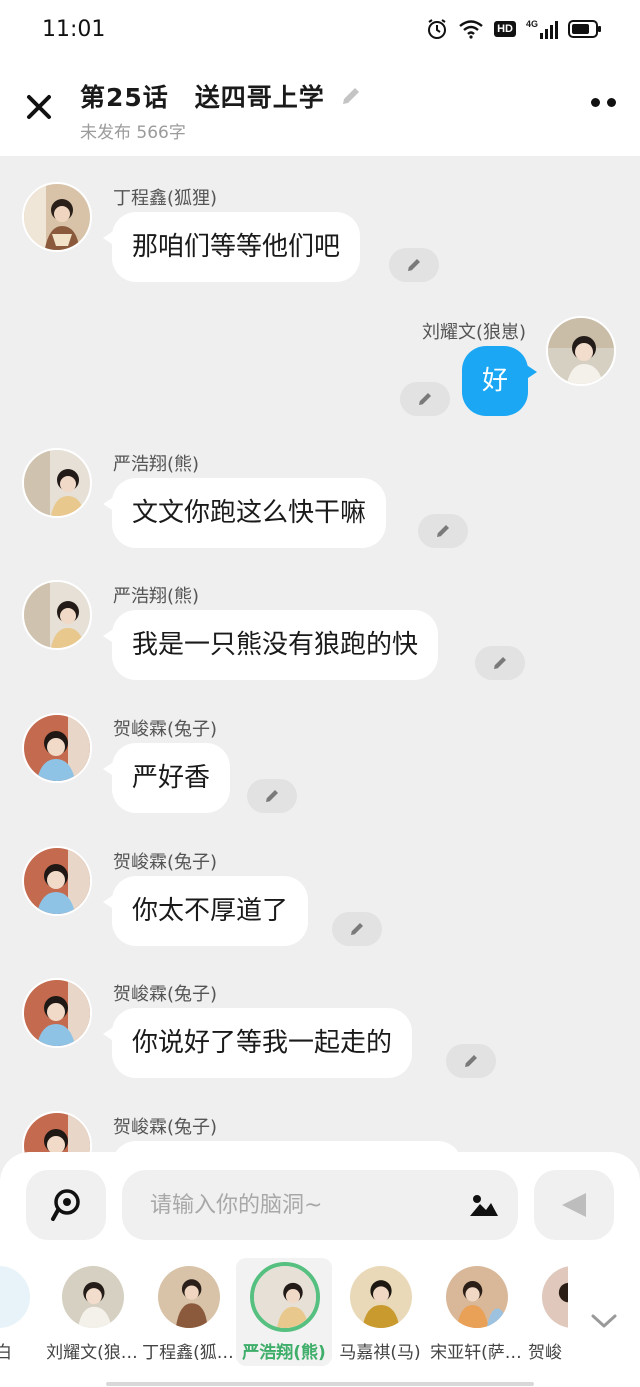  What do you see at coordinates (202, 97) in the screenshot?
I see `page-title: 第25话 送四哥上学` at bounding box center [202, 97].